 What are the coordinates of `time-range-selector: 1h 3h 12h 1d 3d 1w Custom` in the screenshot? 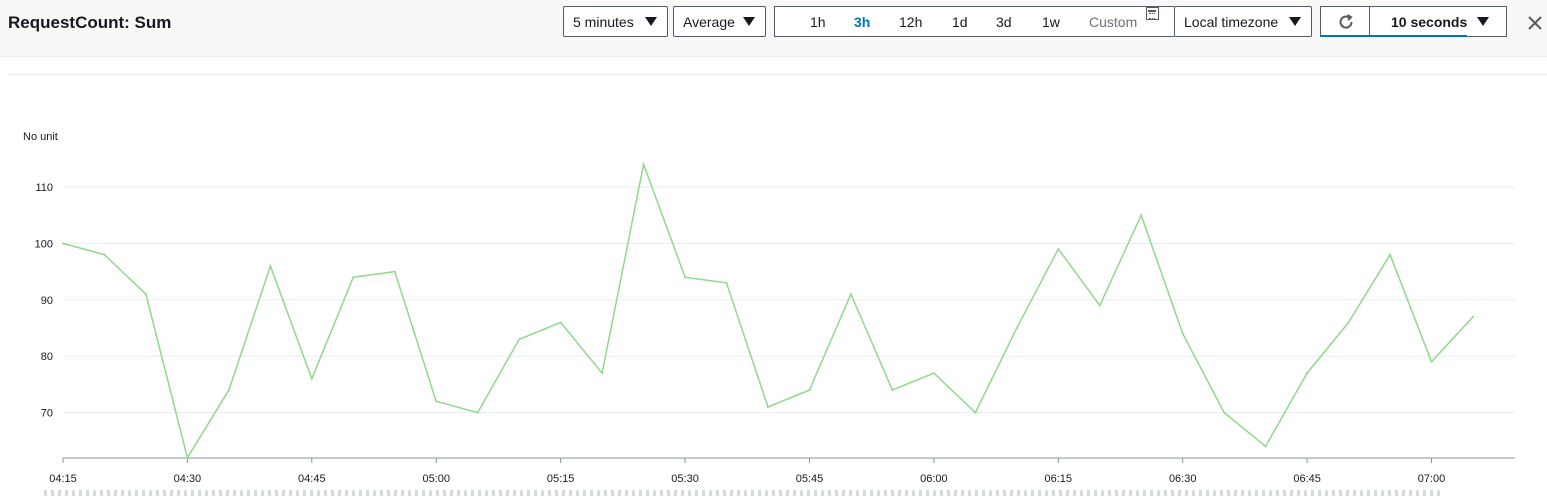 It's located at (974, 21).